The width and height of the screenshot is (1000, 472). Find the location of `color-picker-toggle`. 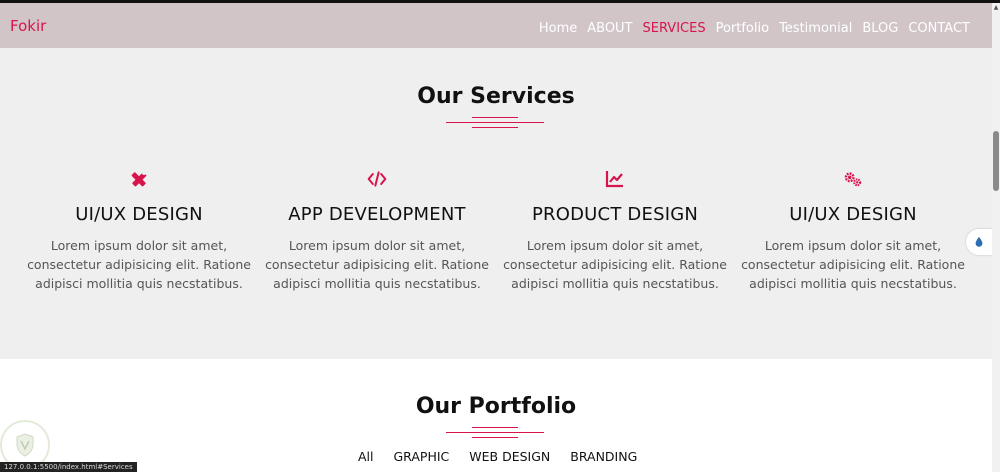

color-picker-toggle is located at coordinates (979, 242).